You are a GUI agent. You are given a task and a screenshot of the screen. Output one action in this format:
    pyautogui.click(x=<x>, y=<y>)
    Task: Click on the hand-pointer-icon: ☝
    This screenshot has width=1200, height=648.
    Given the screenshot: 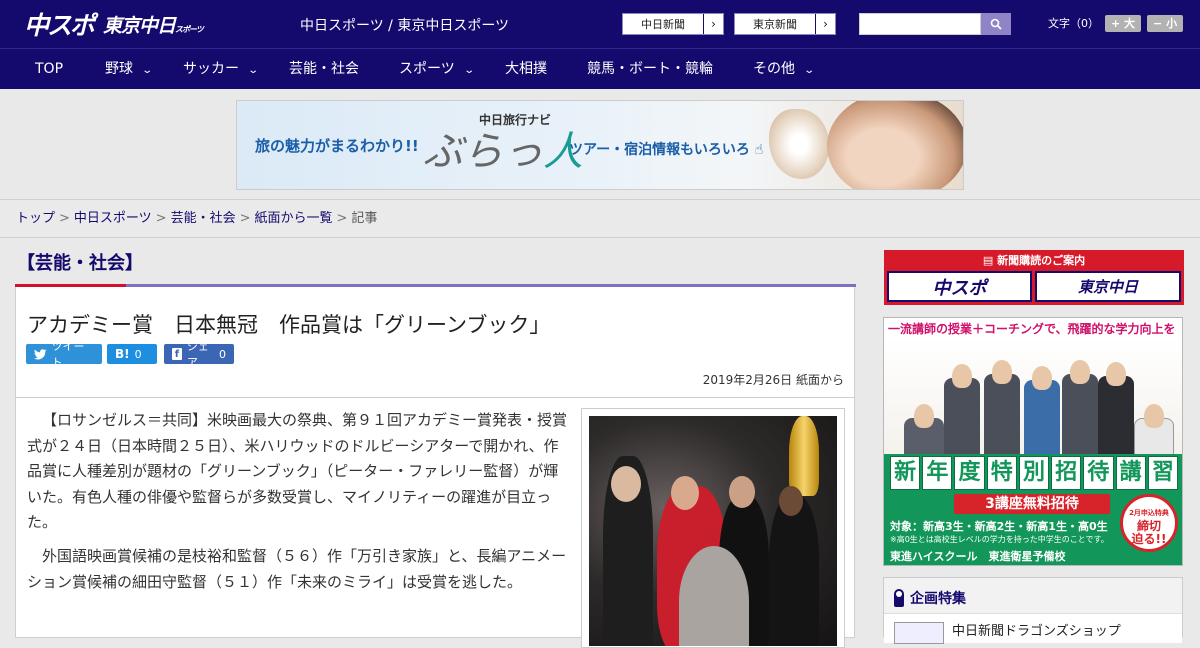 What is the action you would take?
    pyautogui.click(x=759, y=150)
    